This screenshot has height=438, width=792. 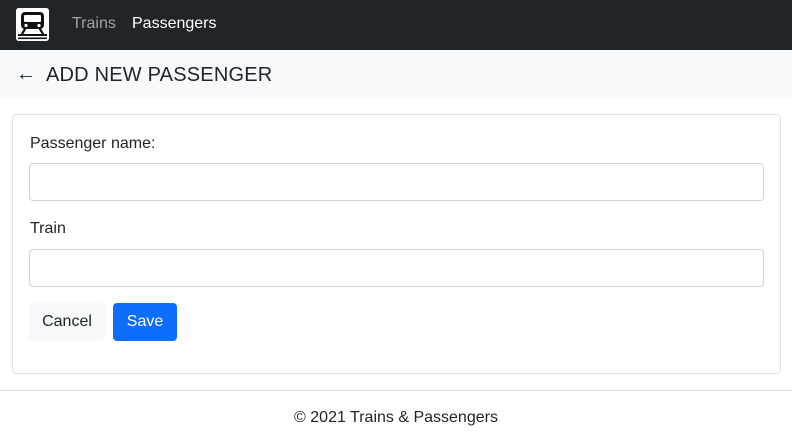 What do you see at coordinates (48, 228) in the screenshot?
I see `train-label: Train` at bounding box center [48, 228].